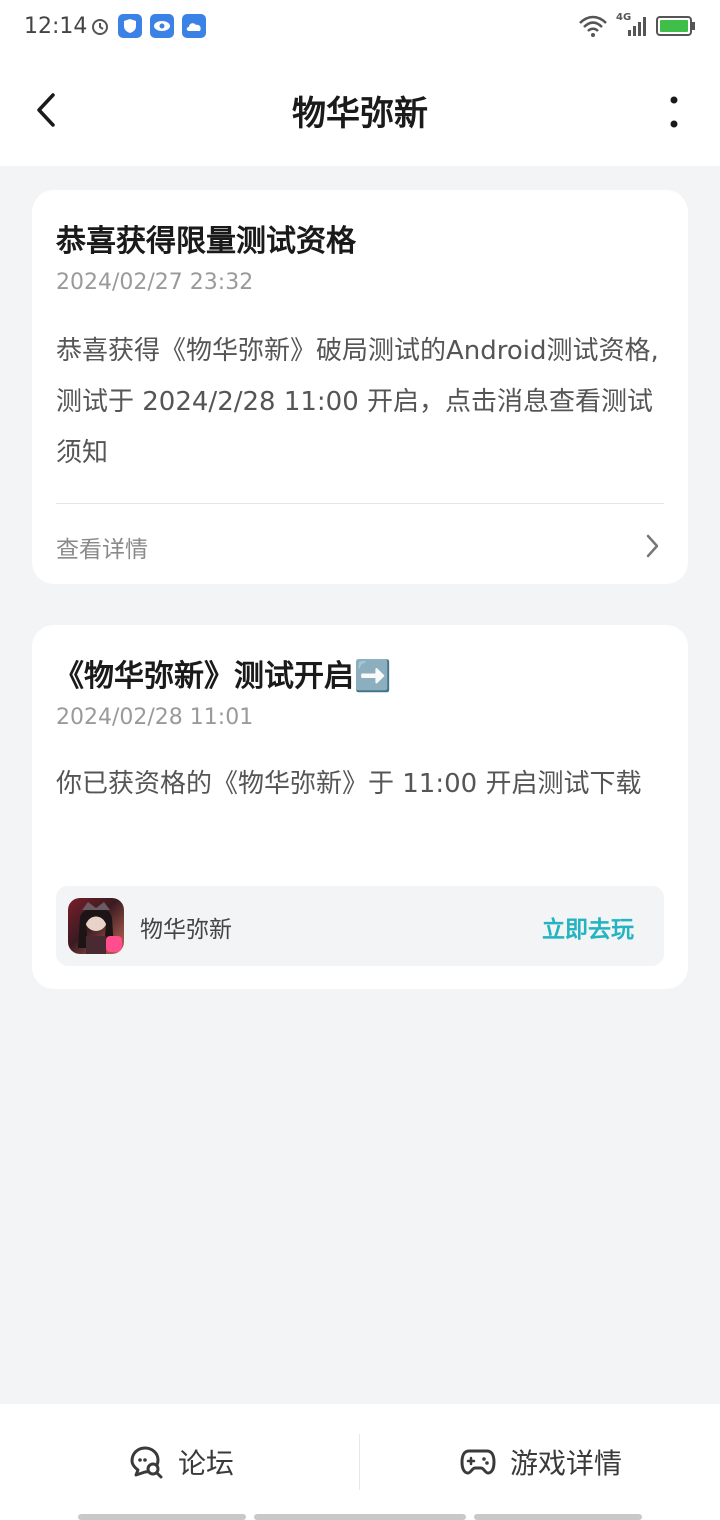  What do you see at coordinates (100, 27) in the screenshot?
I see `alarm-clock-icon` at bounding box center [100, 27].